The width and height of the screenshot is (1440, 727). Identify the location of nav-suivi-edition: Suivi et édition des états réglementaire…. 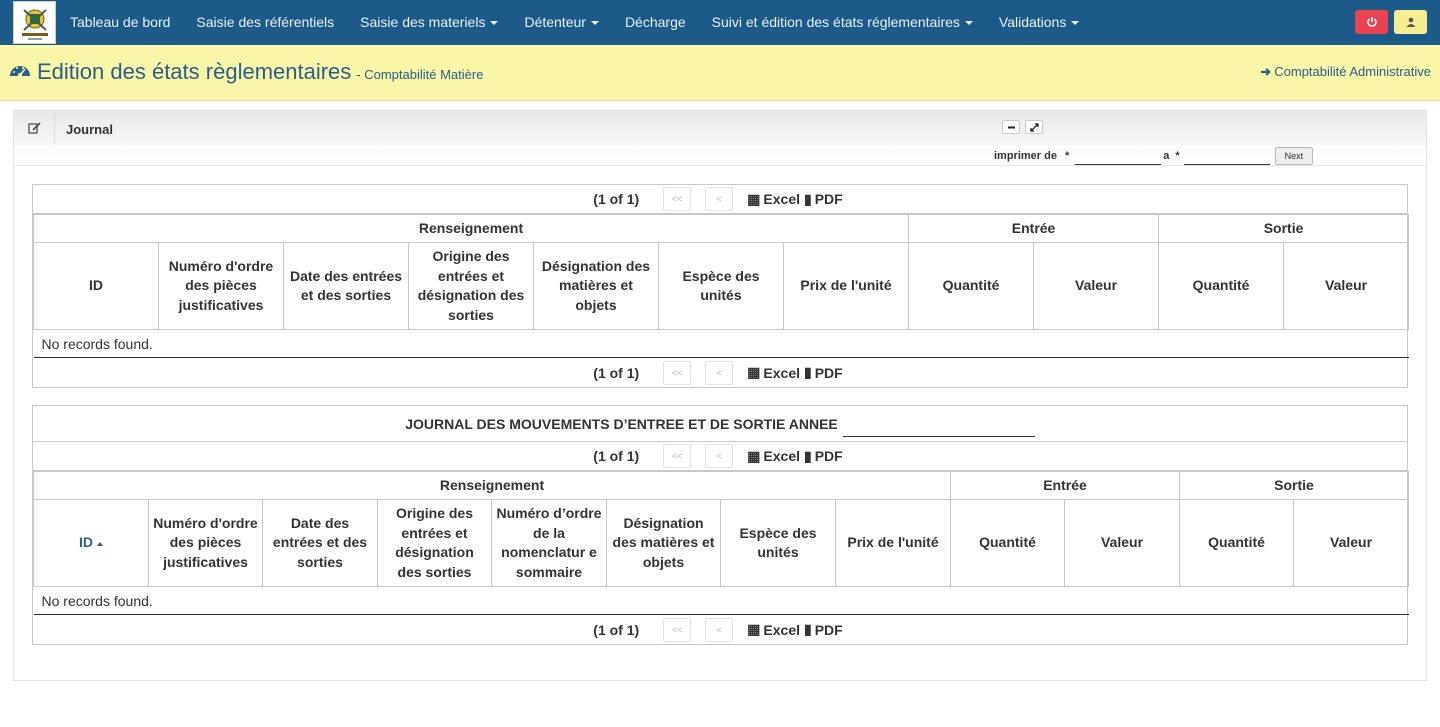
(842, 22).